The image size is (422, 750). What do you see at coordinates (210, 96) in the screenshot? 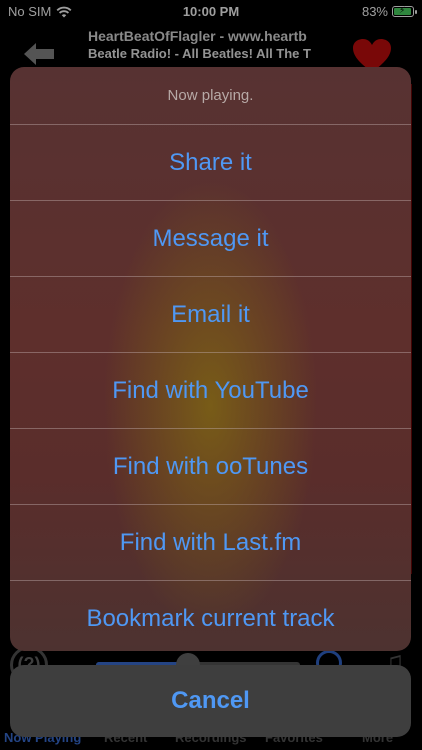
I see `action-sheet-title: Now playing.` at bounding box center [210, 96].